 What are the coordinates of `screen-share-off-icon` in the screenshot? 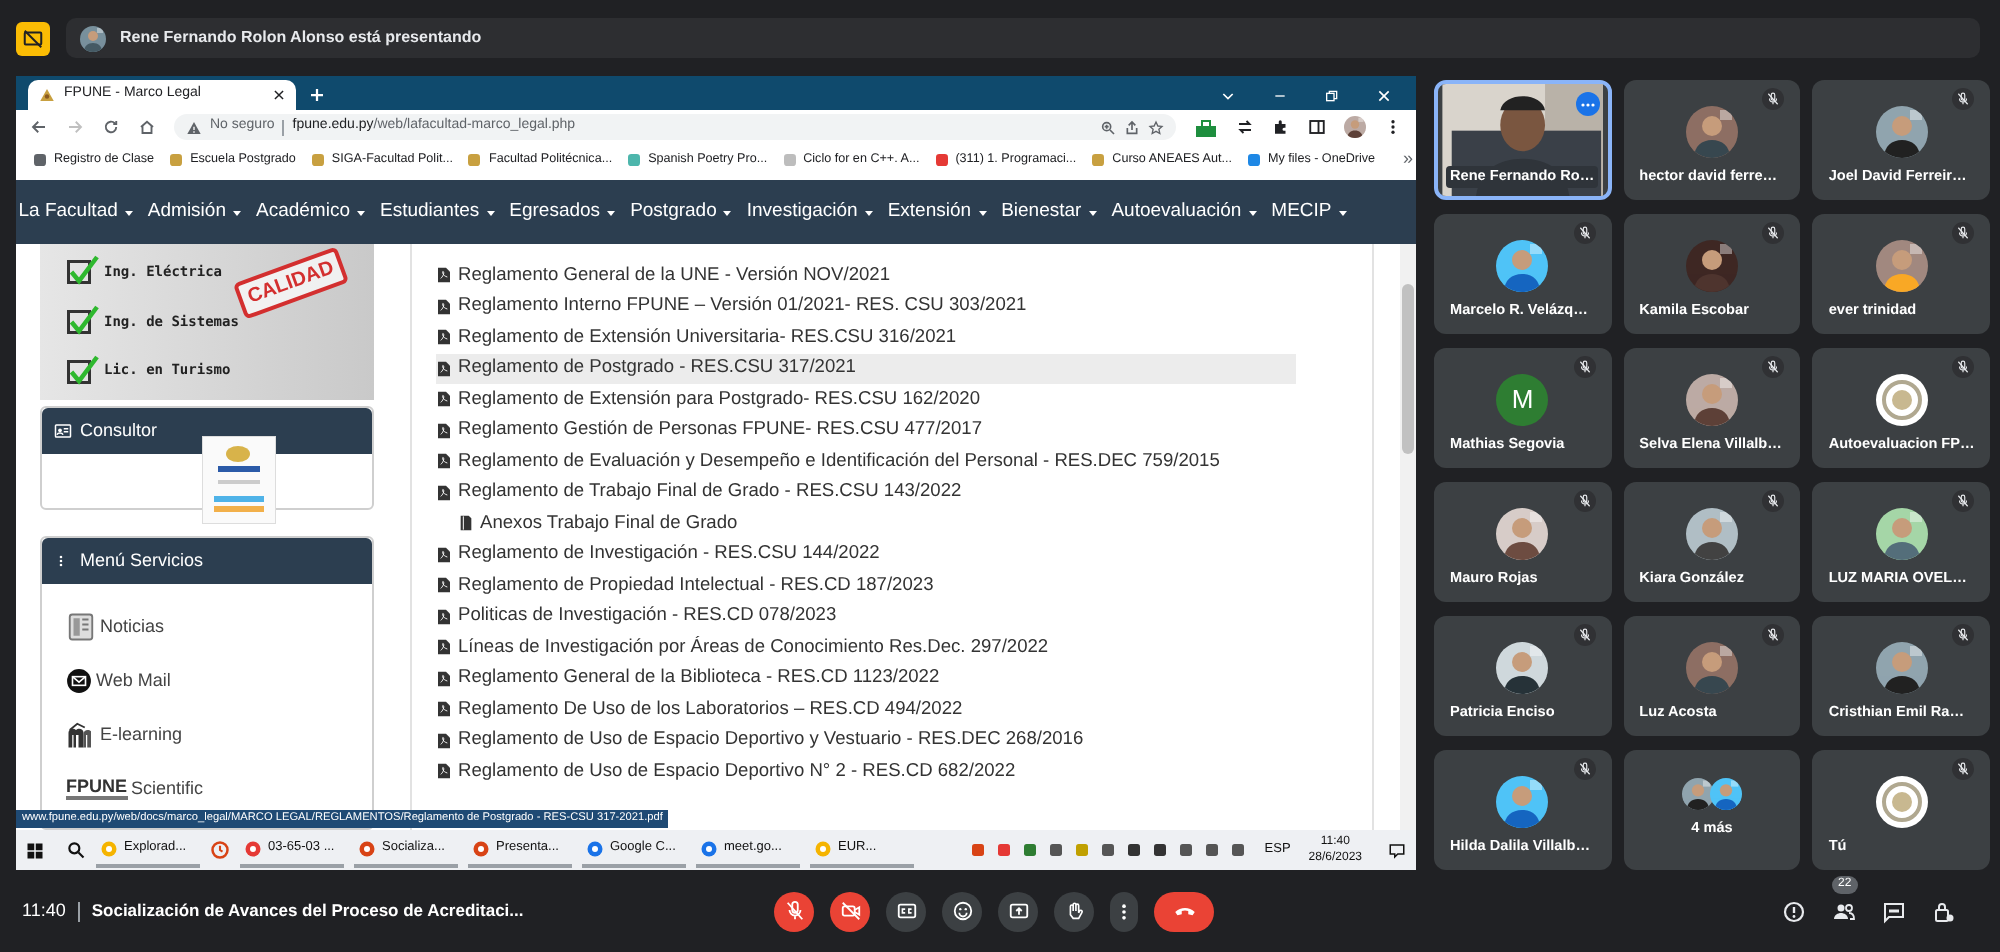 It's located at (33, 38).